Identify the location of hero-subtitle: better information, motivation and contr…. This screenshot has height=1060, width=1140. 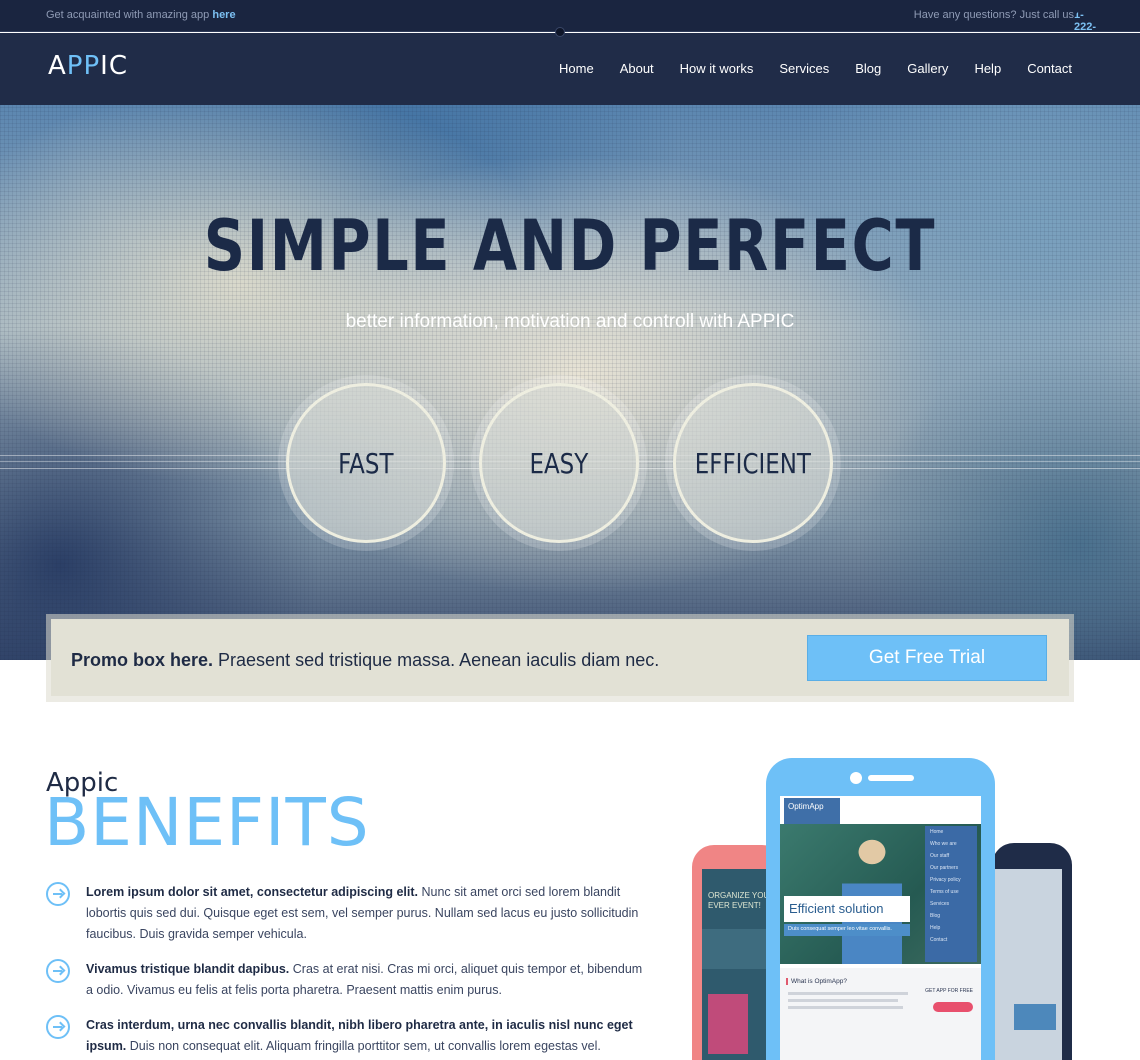
(570, 321).